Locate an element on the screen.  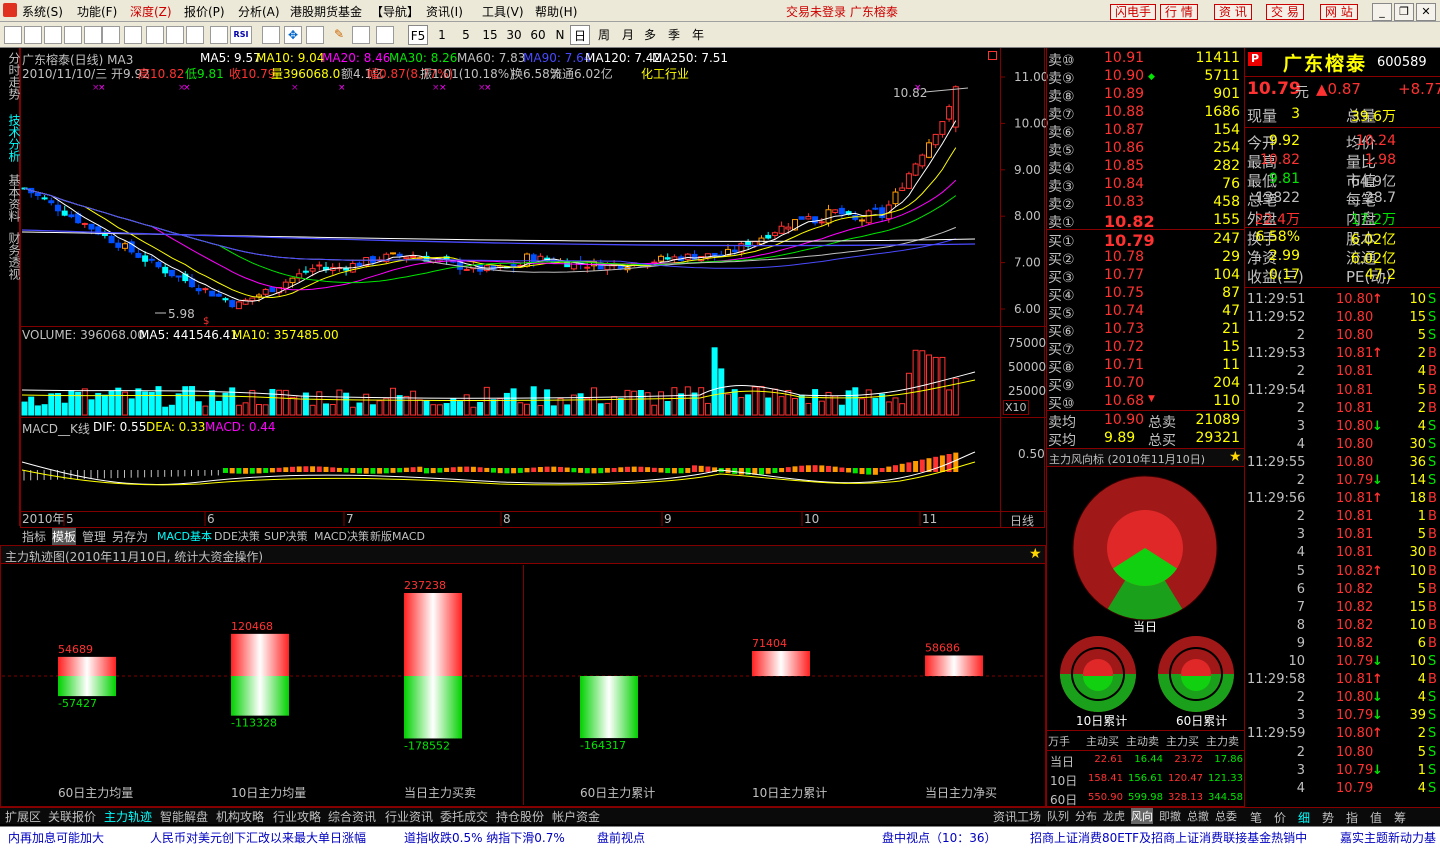
tick-price-10: 10.79 is located at coordinates (1355, 480).